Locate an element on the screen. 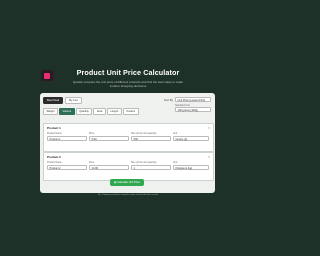 The width and height of the screenshot is (320, 256). tab-quantity: Quantity is located at coordinates (84, 111).